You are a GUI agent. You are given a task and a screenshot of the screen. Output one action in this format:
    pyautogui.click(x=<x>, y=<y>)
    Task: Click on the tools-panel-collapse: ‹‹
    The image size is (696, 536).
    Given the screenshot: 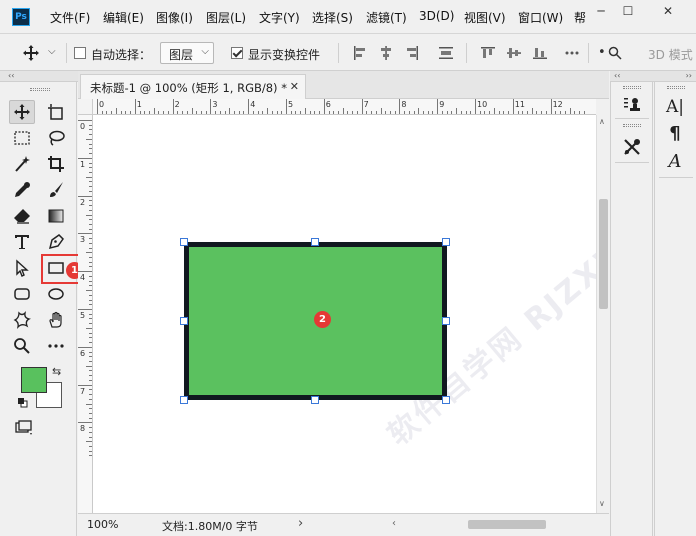 What is the action you would take?
    pyautogui.click(x=39, y=76)
    